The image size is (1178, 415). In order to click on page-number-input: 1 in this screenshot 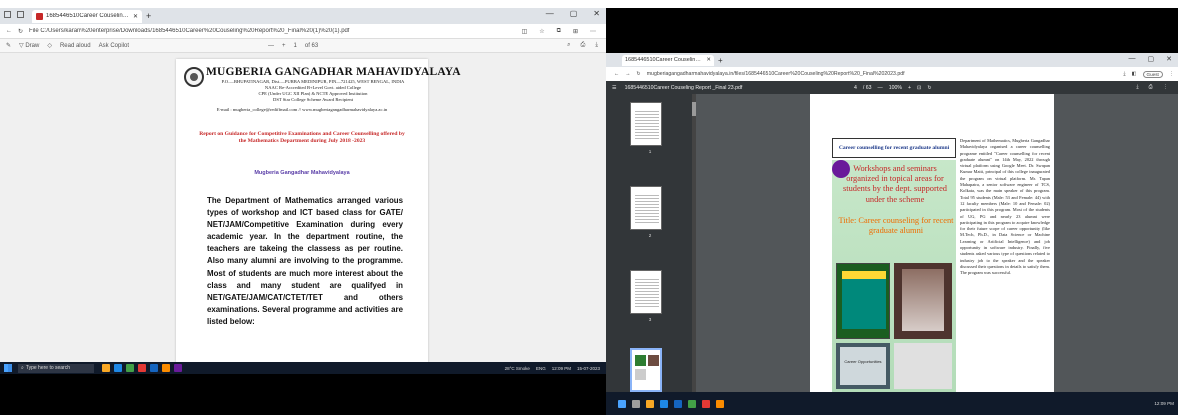, I will do `click(295, 46)`.